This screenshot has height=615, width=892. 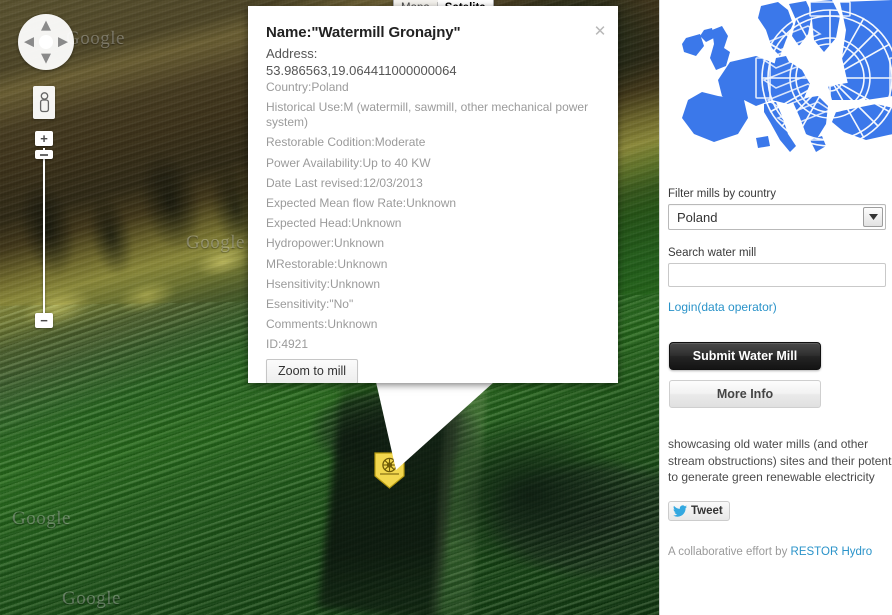 I want to click on infowindow-title: Name:"Watermill Gronajny", so click(x=363, y=32).